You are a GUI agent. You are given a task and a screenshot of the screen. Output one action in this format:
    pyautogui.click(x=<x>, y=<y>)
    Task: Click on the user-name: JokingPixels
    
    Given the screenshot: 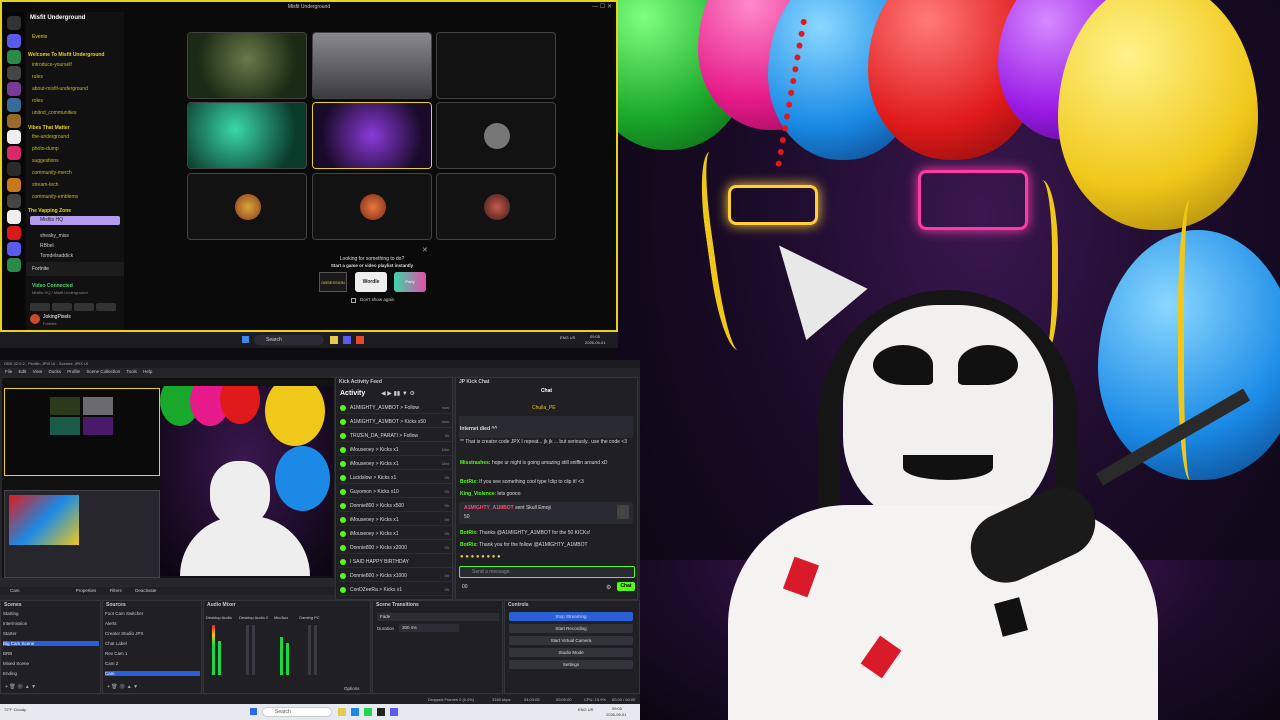 What is the action you would take?
    pyautogui.click(x=57, y=317)
    